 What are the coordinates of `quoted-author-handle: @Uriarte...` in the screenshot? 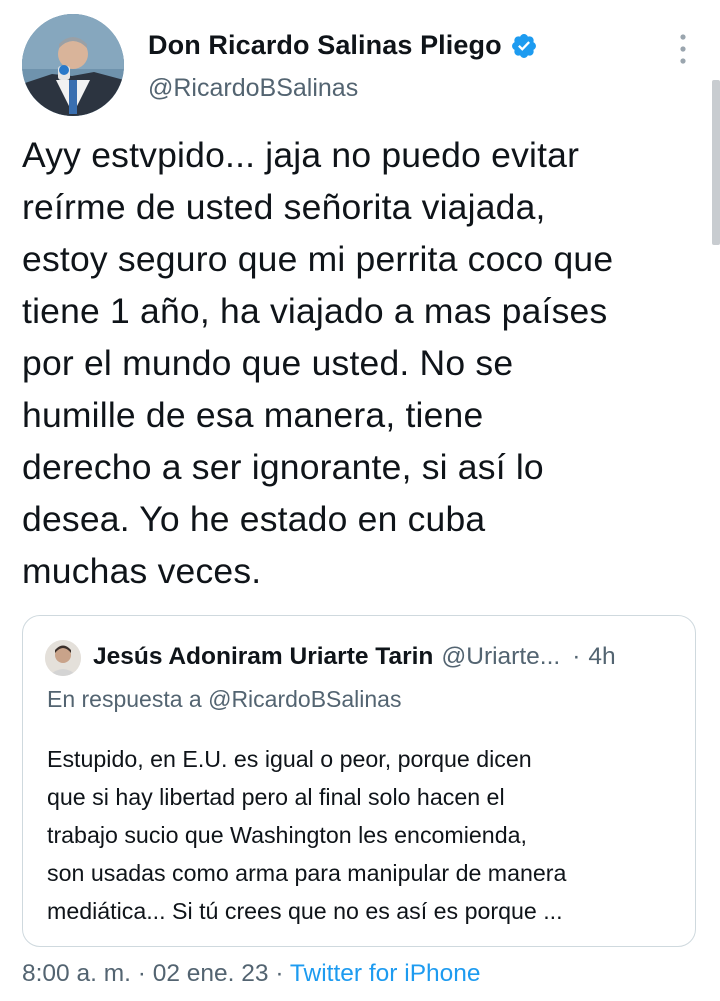 It's located at (500, 657).